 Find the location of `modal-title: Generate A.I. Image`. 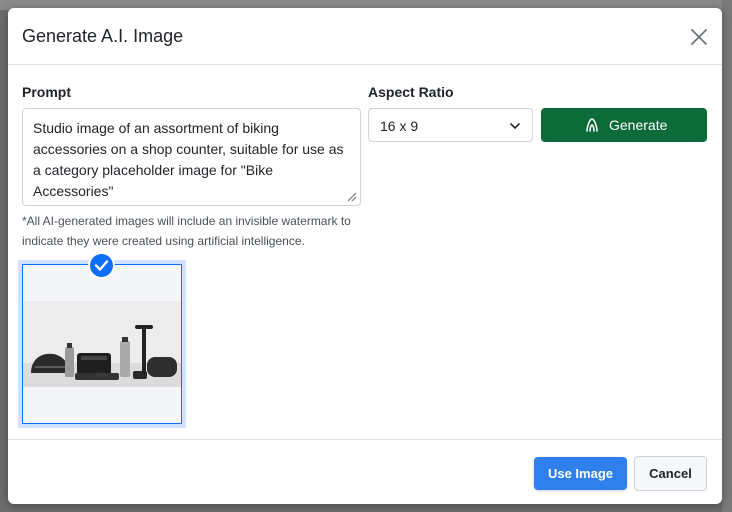

modal-title: Generate A.I. Image is located at coordinates (103, 36).